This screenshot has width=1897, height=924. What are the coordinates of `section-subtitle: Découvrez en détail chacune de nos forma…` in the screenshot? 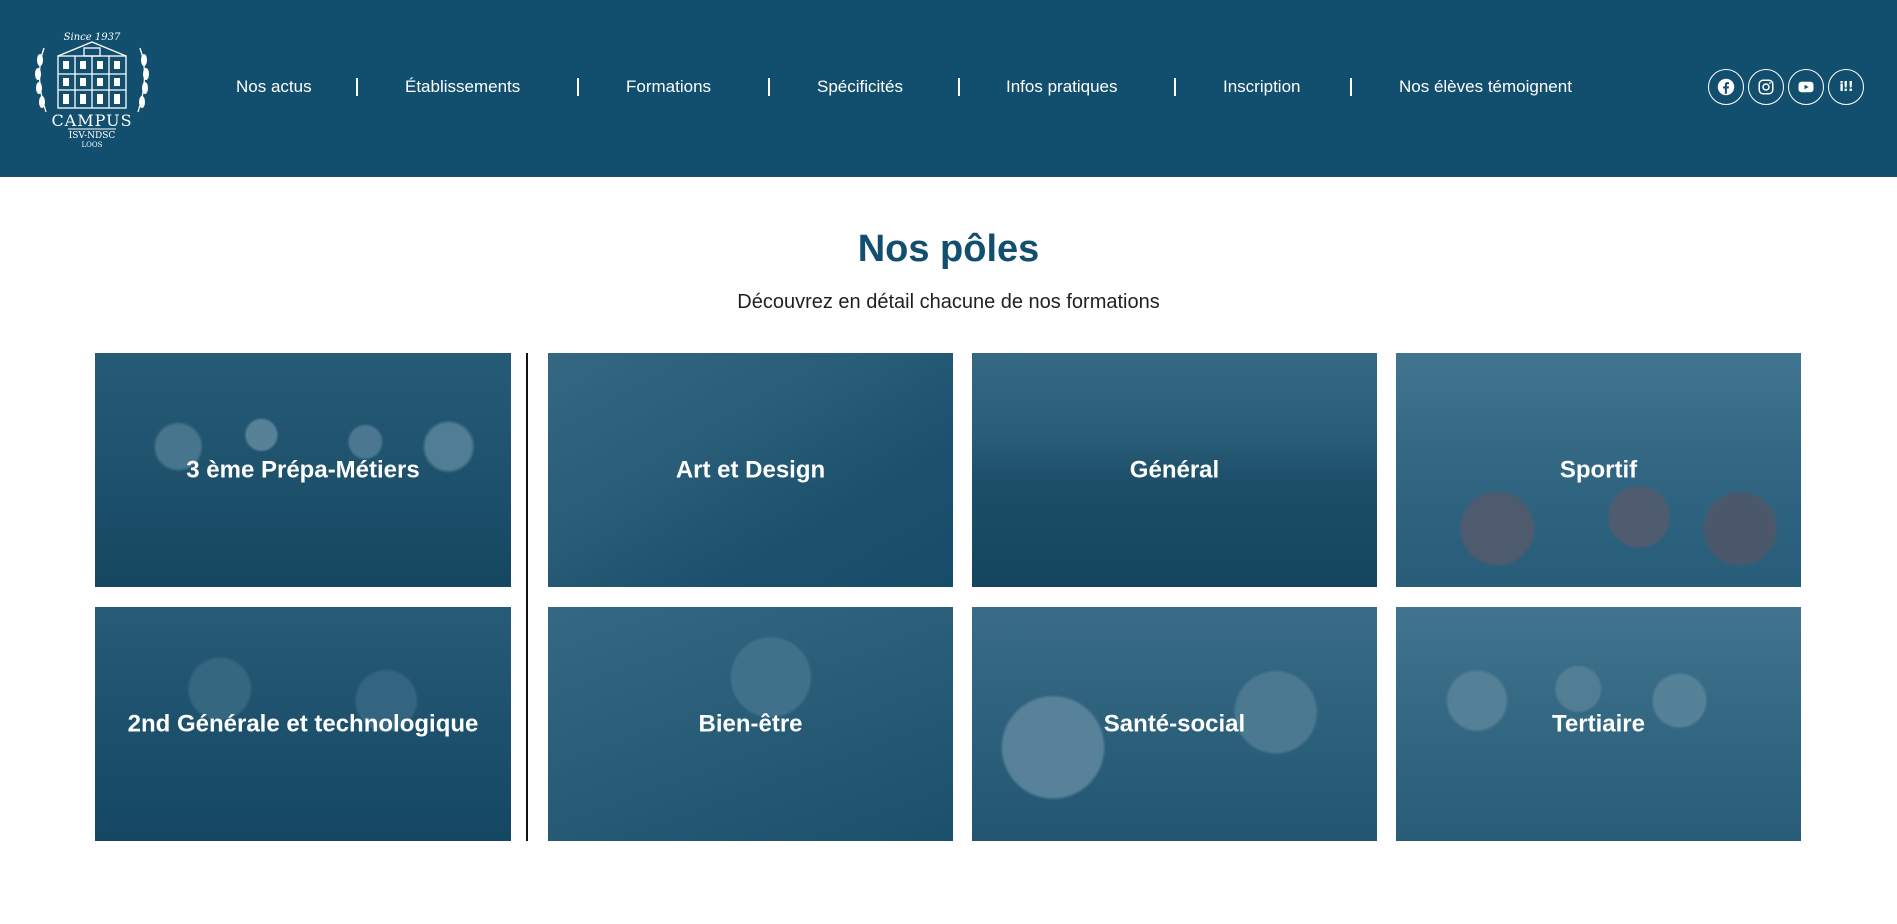 It's located at (948, 302).